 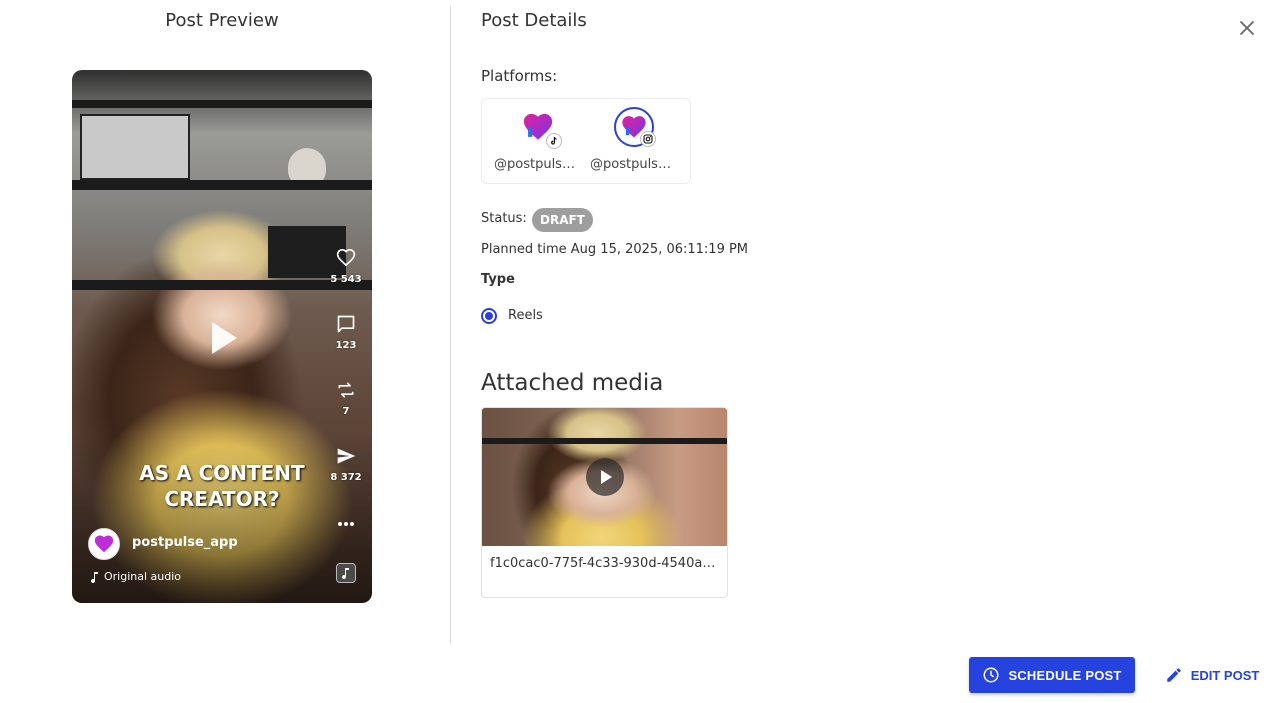 I want to click on tiktok-icon, so click(x=554, y=141).